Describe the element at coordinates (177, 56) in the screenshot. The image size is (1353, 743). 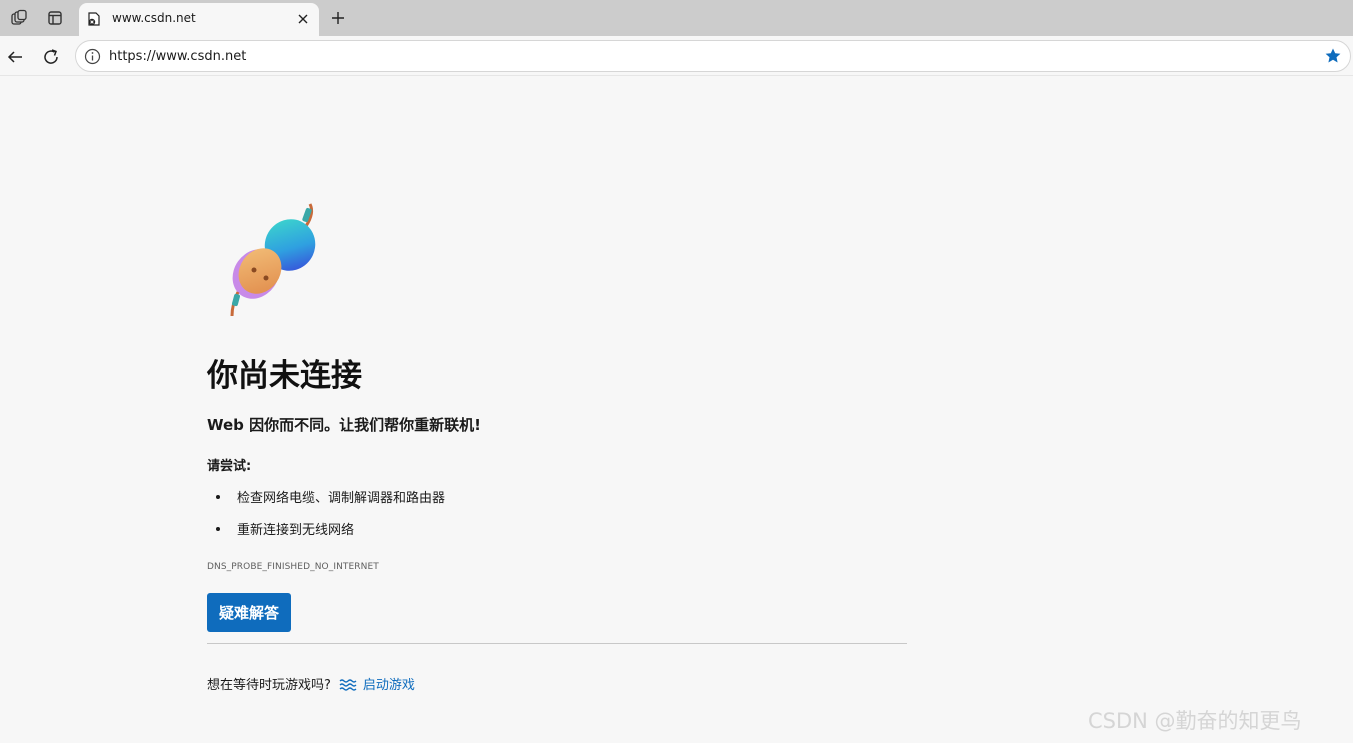
I see `url-text: https://www.csdn.net` at that location.